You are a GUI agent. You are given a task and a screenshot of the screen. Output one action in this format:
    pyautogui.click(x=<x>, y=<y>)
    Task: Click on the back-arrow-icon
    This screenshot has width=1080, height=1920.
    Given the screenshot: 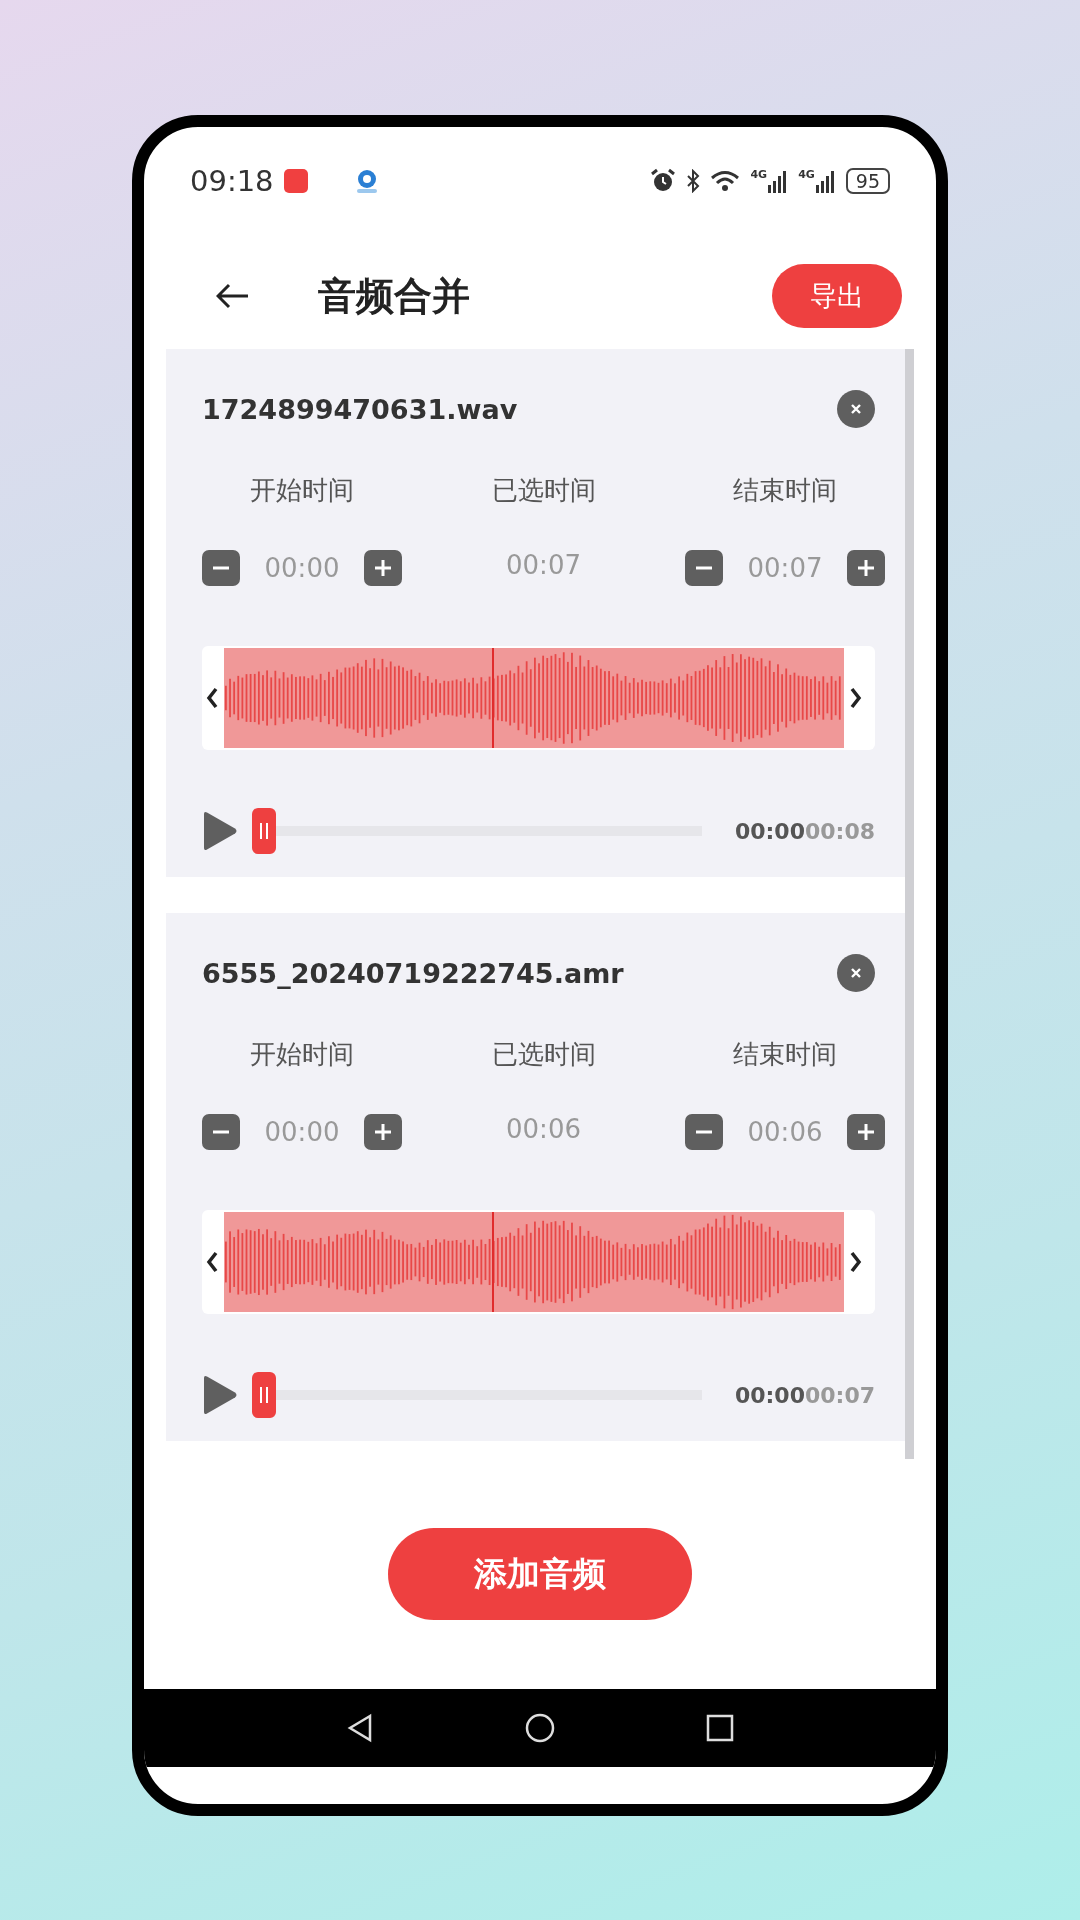 What is the action you would take?
    pyautogui.click(x=233, y=296)
    